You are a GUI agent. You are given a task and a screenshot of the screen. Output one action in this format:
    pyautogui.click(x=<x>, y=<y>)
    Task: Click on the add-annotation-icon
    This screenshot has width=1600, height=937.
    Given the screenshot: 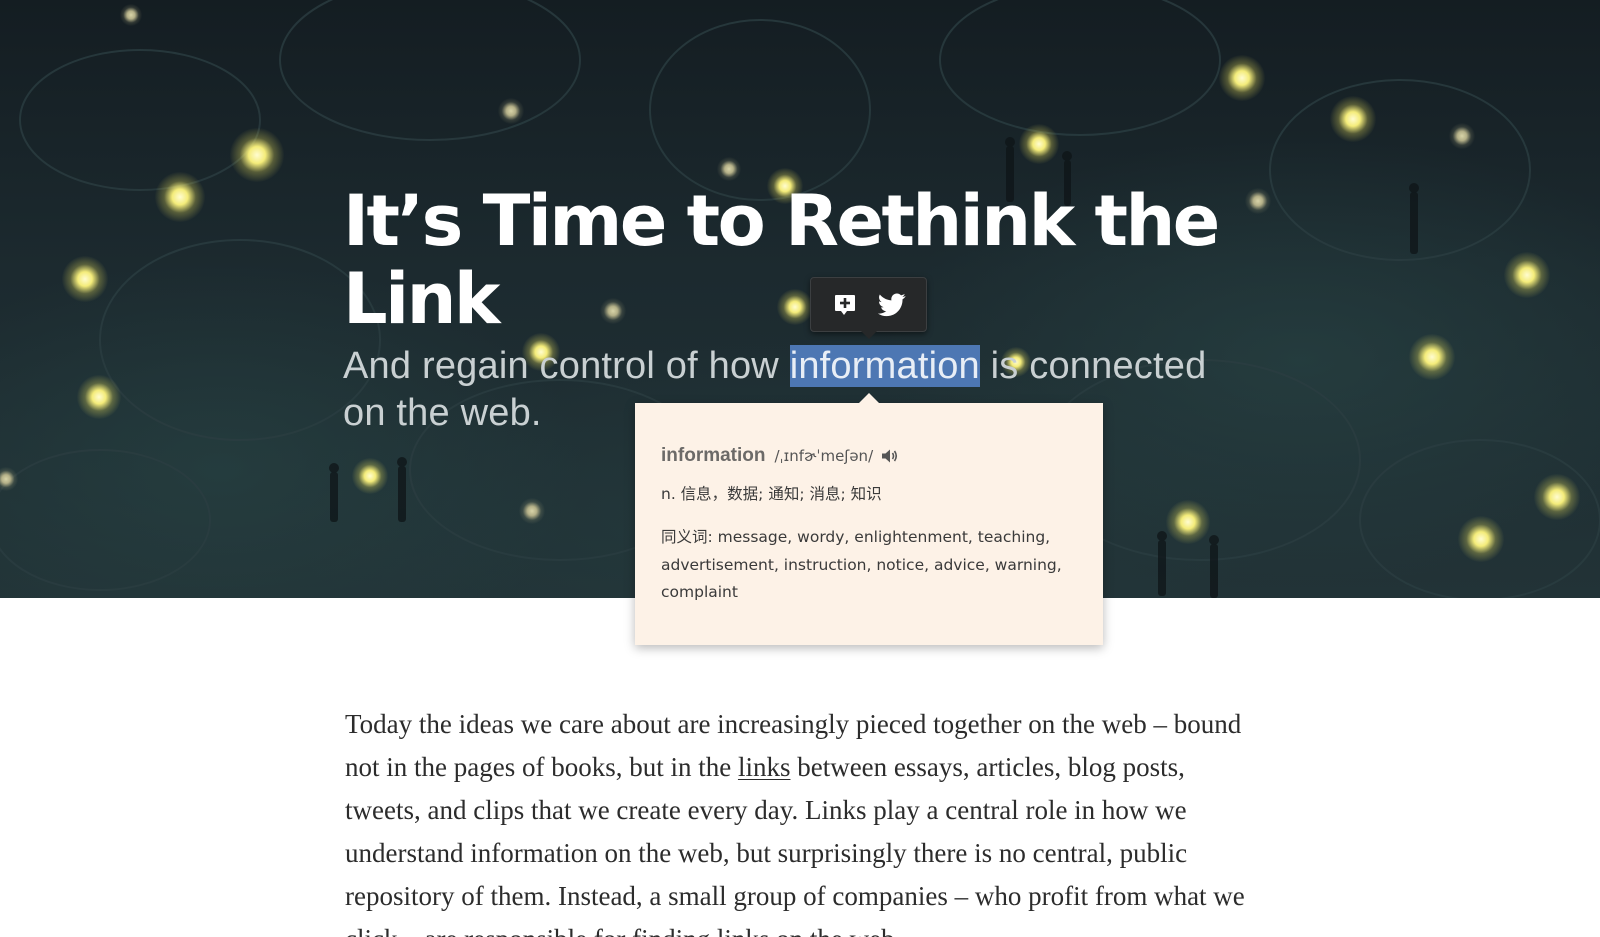 What is the action you would take?
    pyautogui.click(x=844, y=304)
    